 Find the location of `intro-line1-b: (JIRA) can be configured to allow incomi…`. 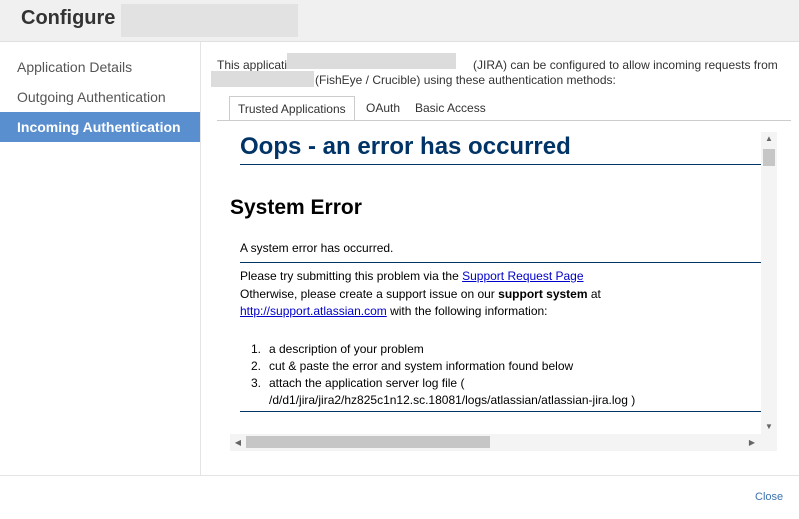

intro-line1-b: (JIRA) can be configured to allow incomi… is located at coordinates (625, 65).